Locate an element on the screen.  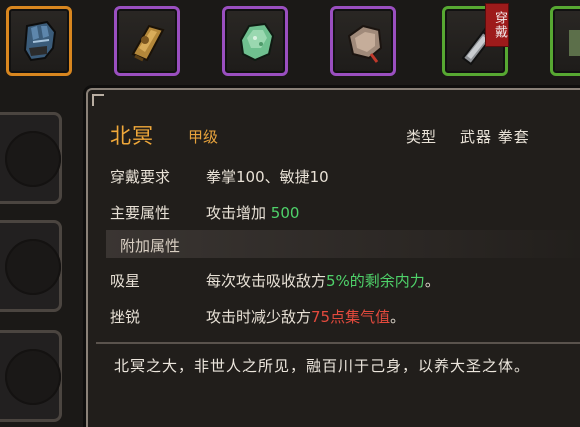
main-attribute-text: 攻击增加 500 is located at coordinates (252, 212).